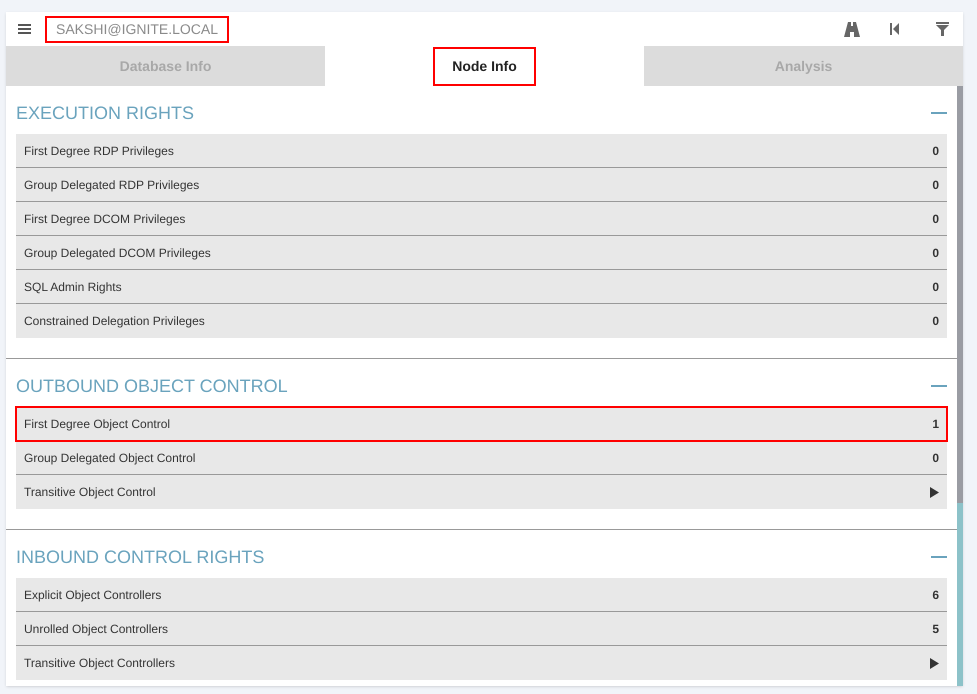  I want to click on list-row: Constrained Delegation Privileges 0, so click(481, 321).